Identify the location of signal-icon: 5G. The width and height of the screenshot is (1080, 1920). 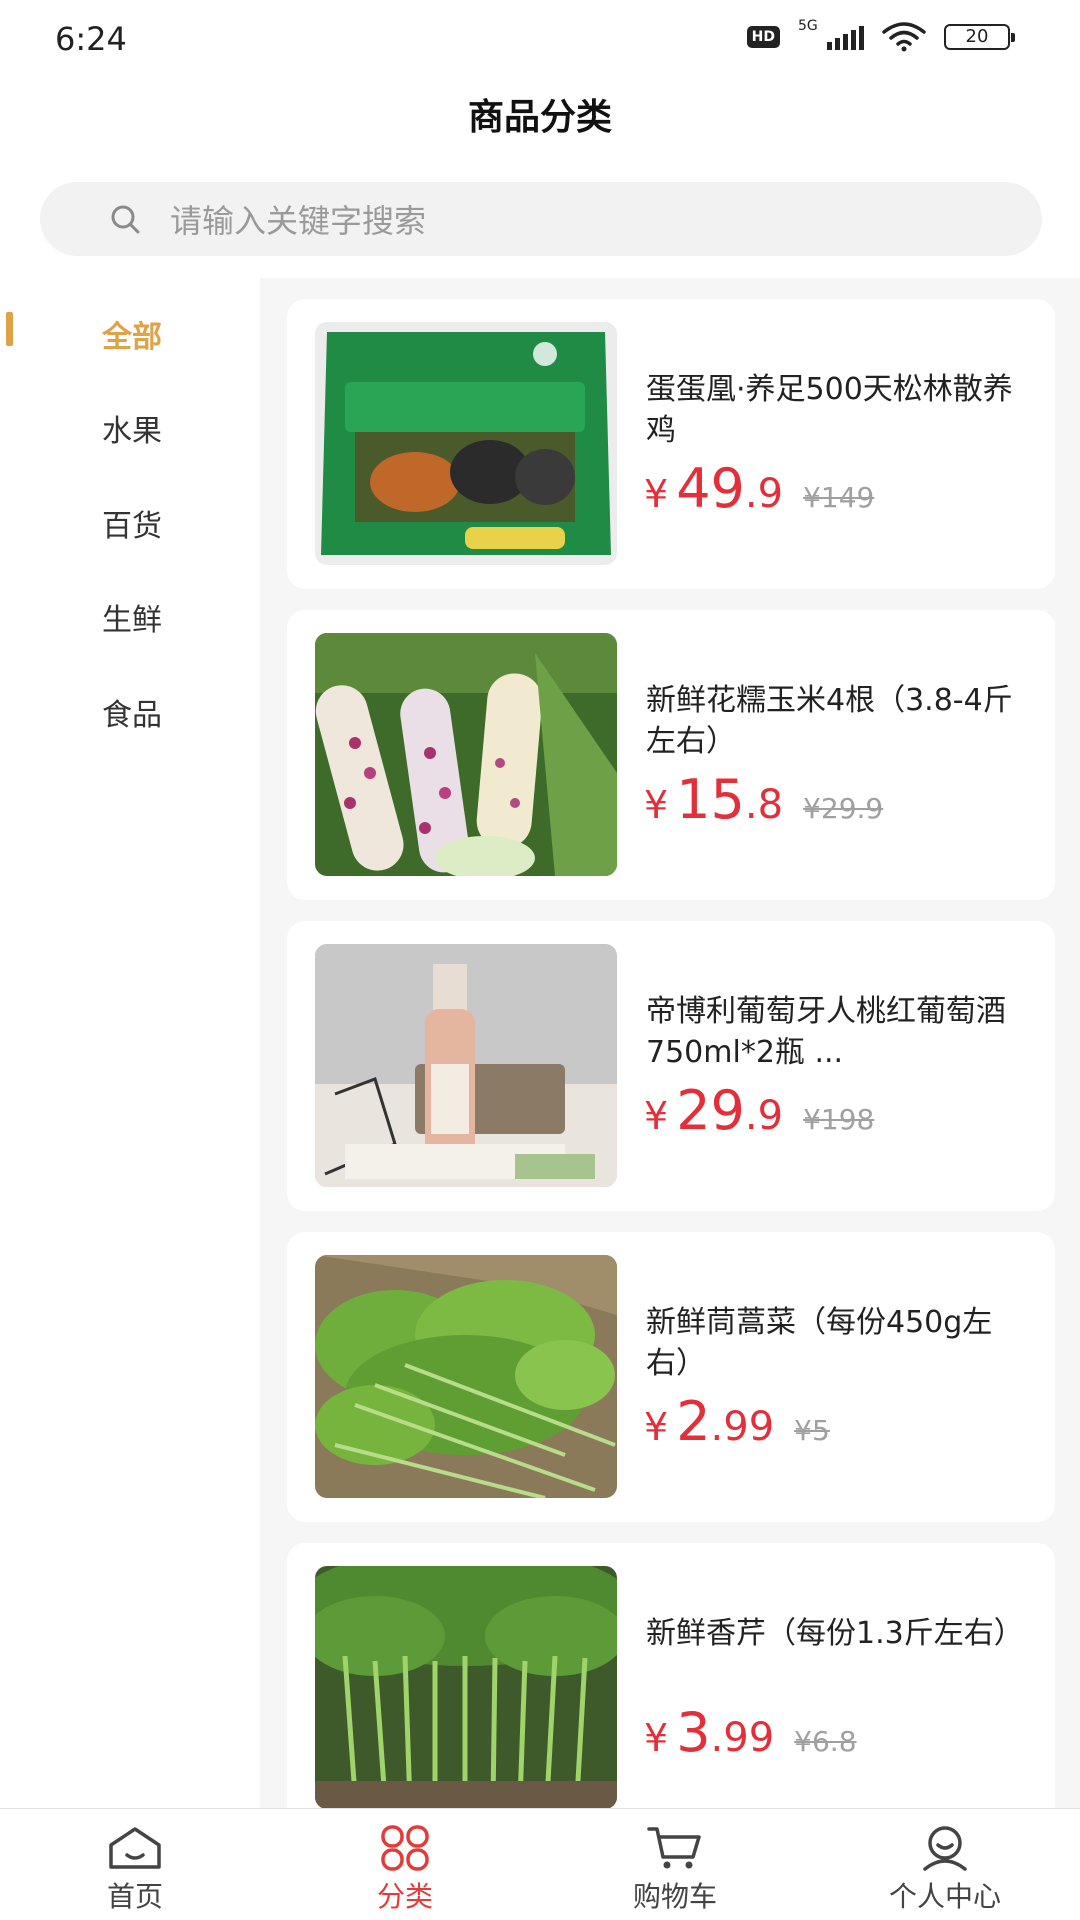
(831, 35).